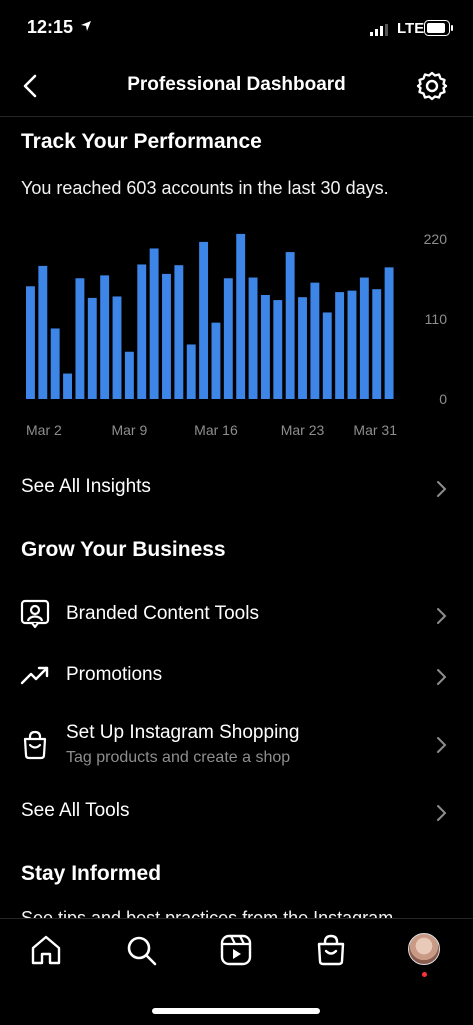 This screenshot has height=1025, width=473. I want to click on see-all-tools-label: See All Tools, so click(75, 810).